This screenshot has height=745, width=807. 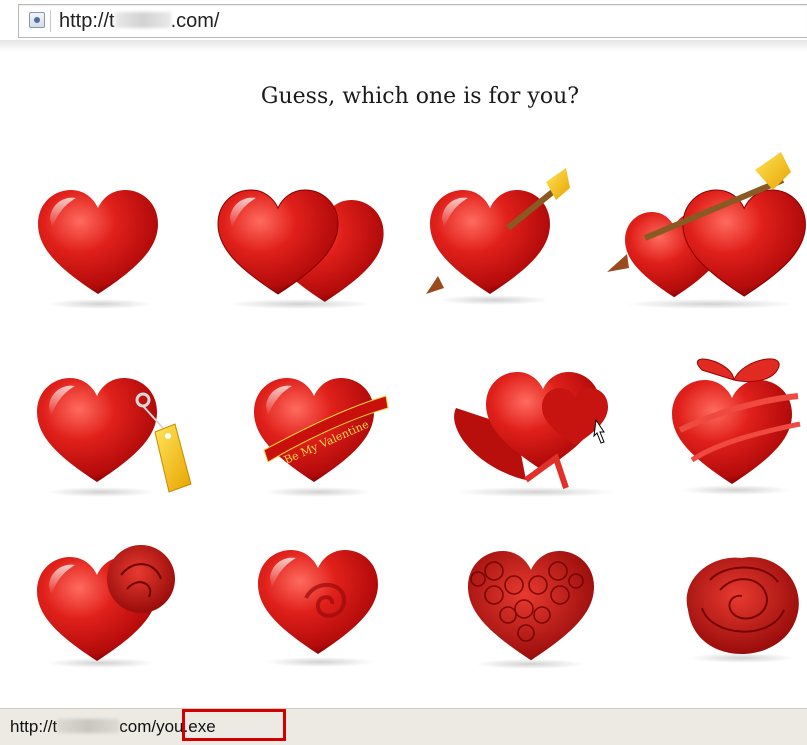 What do you see at coordinates (87, 21) in the screenshot?
I see `url-prefix: http://t` at bounding box center [87, 21].